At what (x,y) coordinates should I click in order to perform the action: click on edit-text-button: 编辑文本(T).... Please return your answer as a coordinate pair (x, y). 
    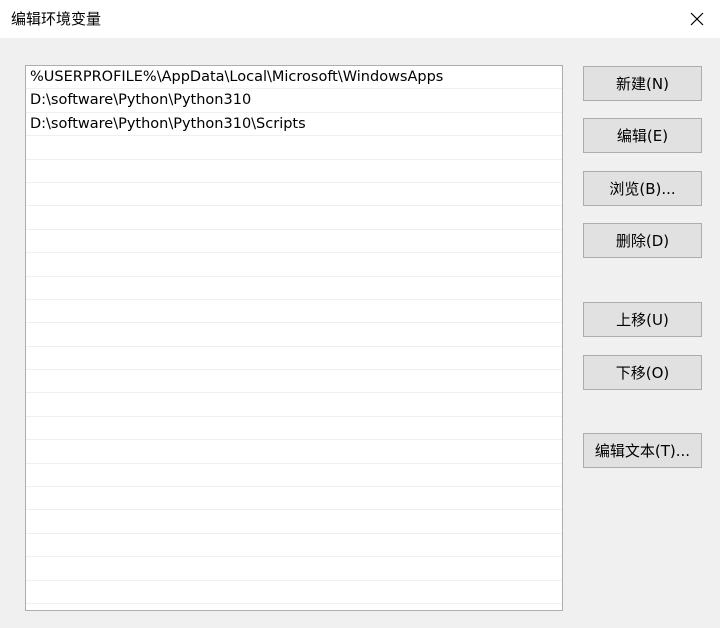
    Looking at the image, I should click on (642, 450).